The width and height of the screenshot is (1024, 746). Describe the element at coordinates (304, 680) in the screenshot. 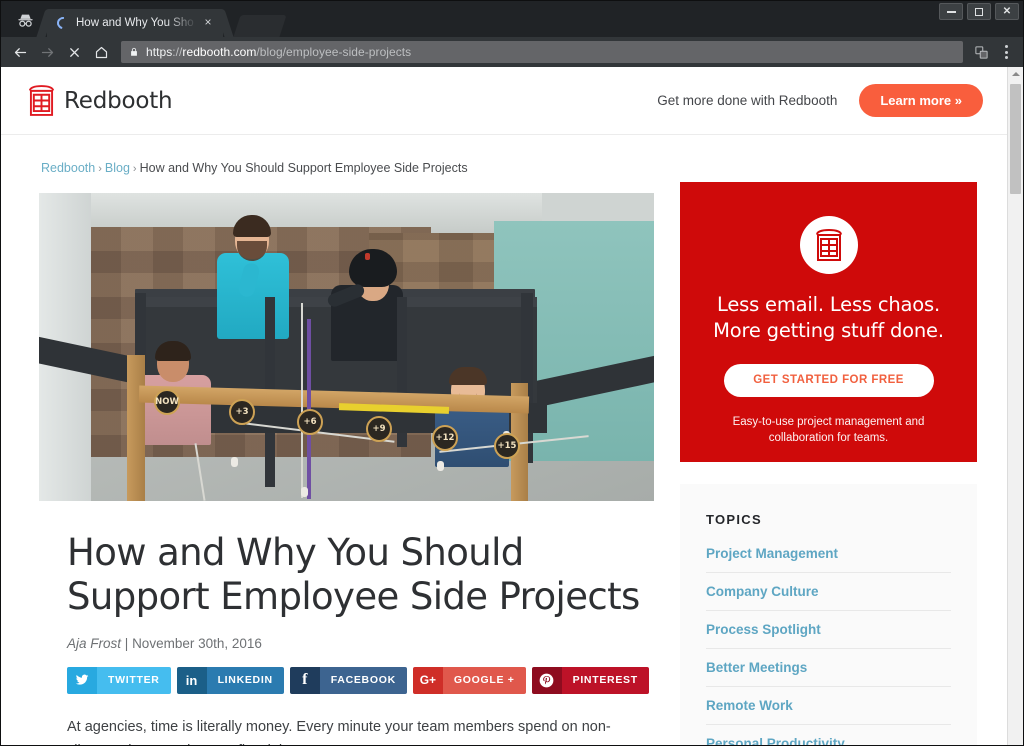

I see `facebook-icon: f` at that location.